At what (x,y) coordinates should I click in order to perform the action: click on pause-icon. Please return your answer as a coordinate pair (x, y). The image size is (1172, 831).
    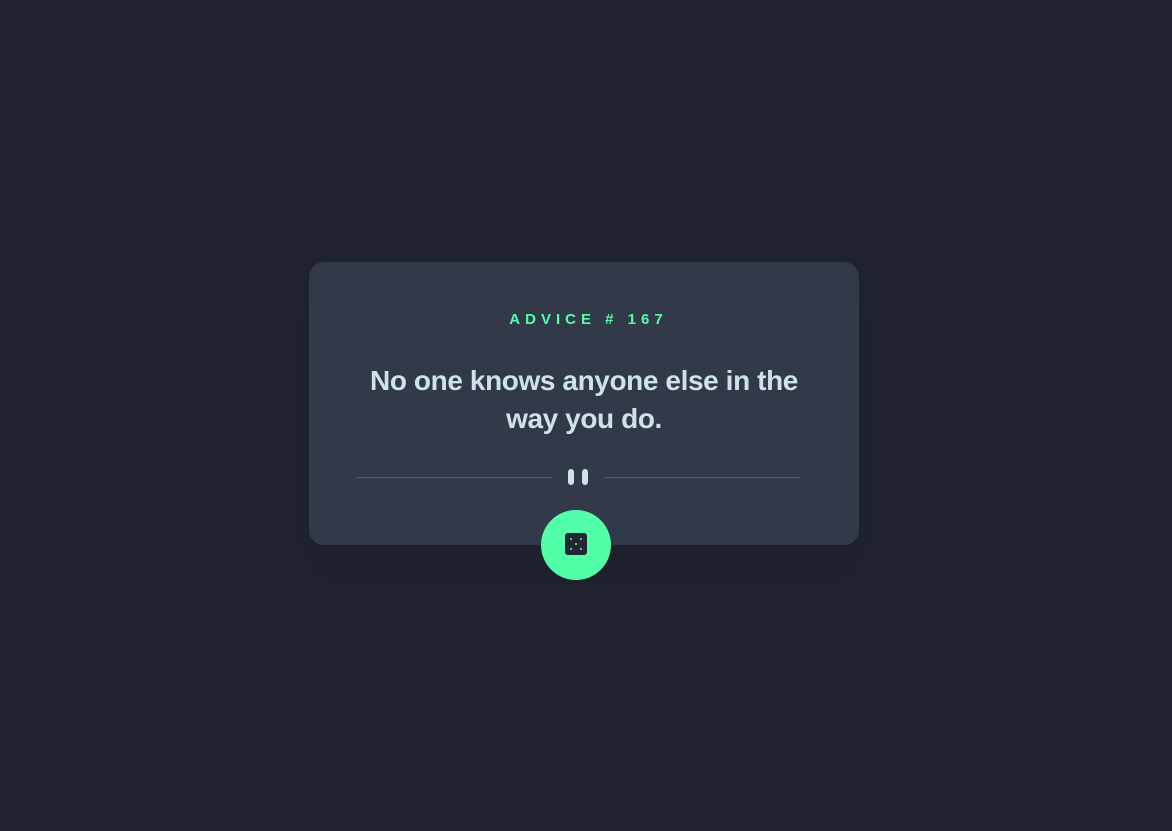
    Looking at the image, I should click on (579, 477).